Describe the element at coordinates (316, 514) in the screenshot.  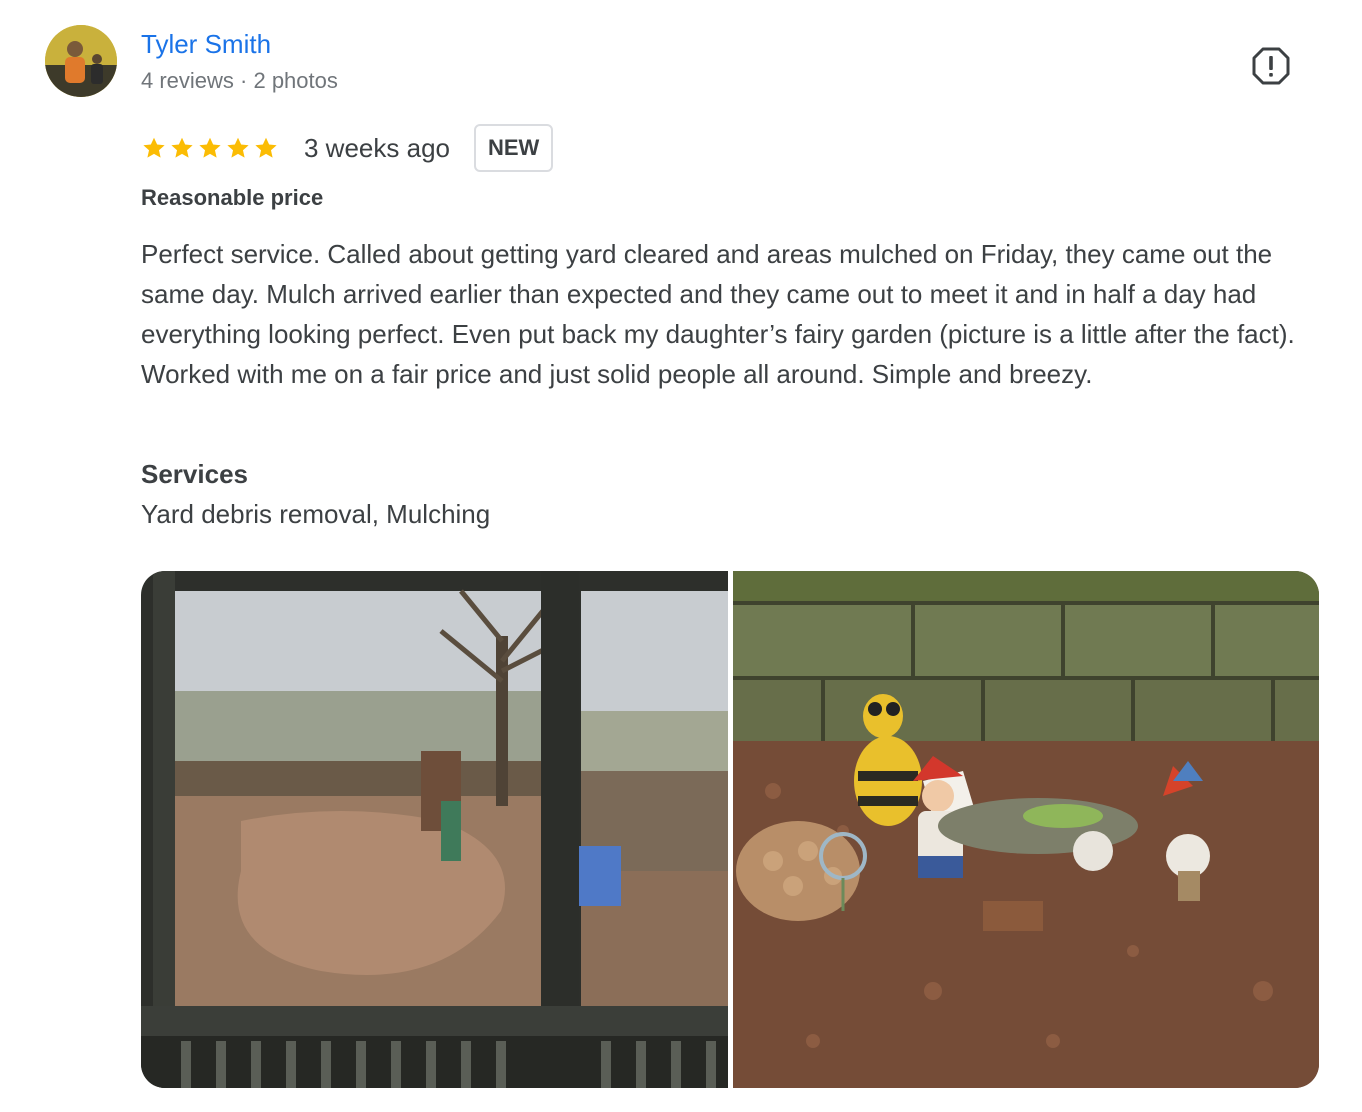
I see `services-value: Yard debris removal, Mulching` at that location.